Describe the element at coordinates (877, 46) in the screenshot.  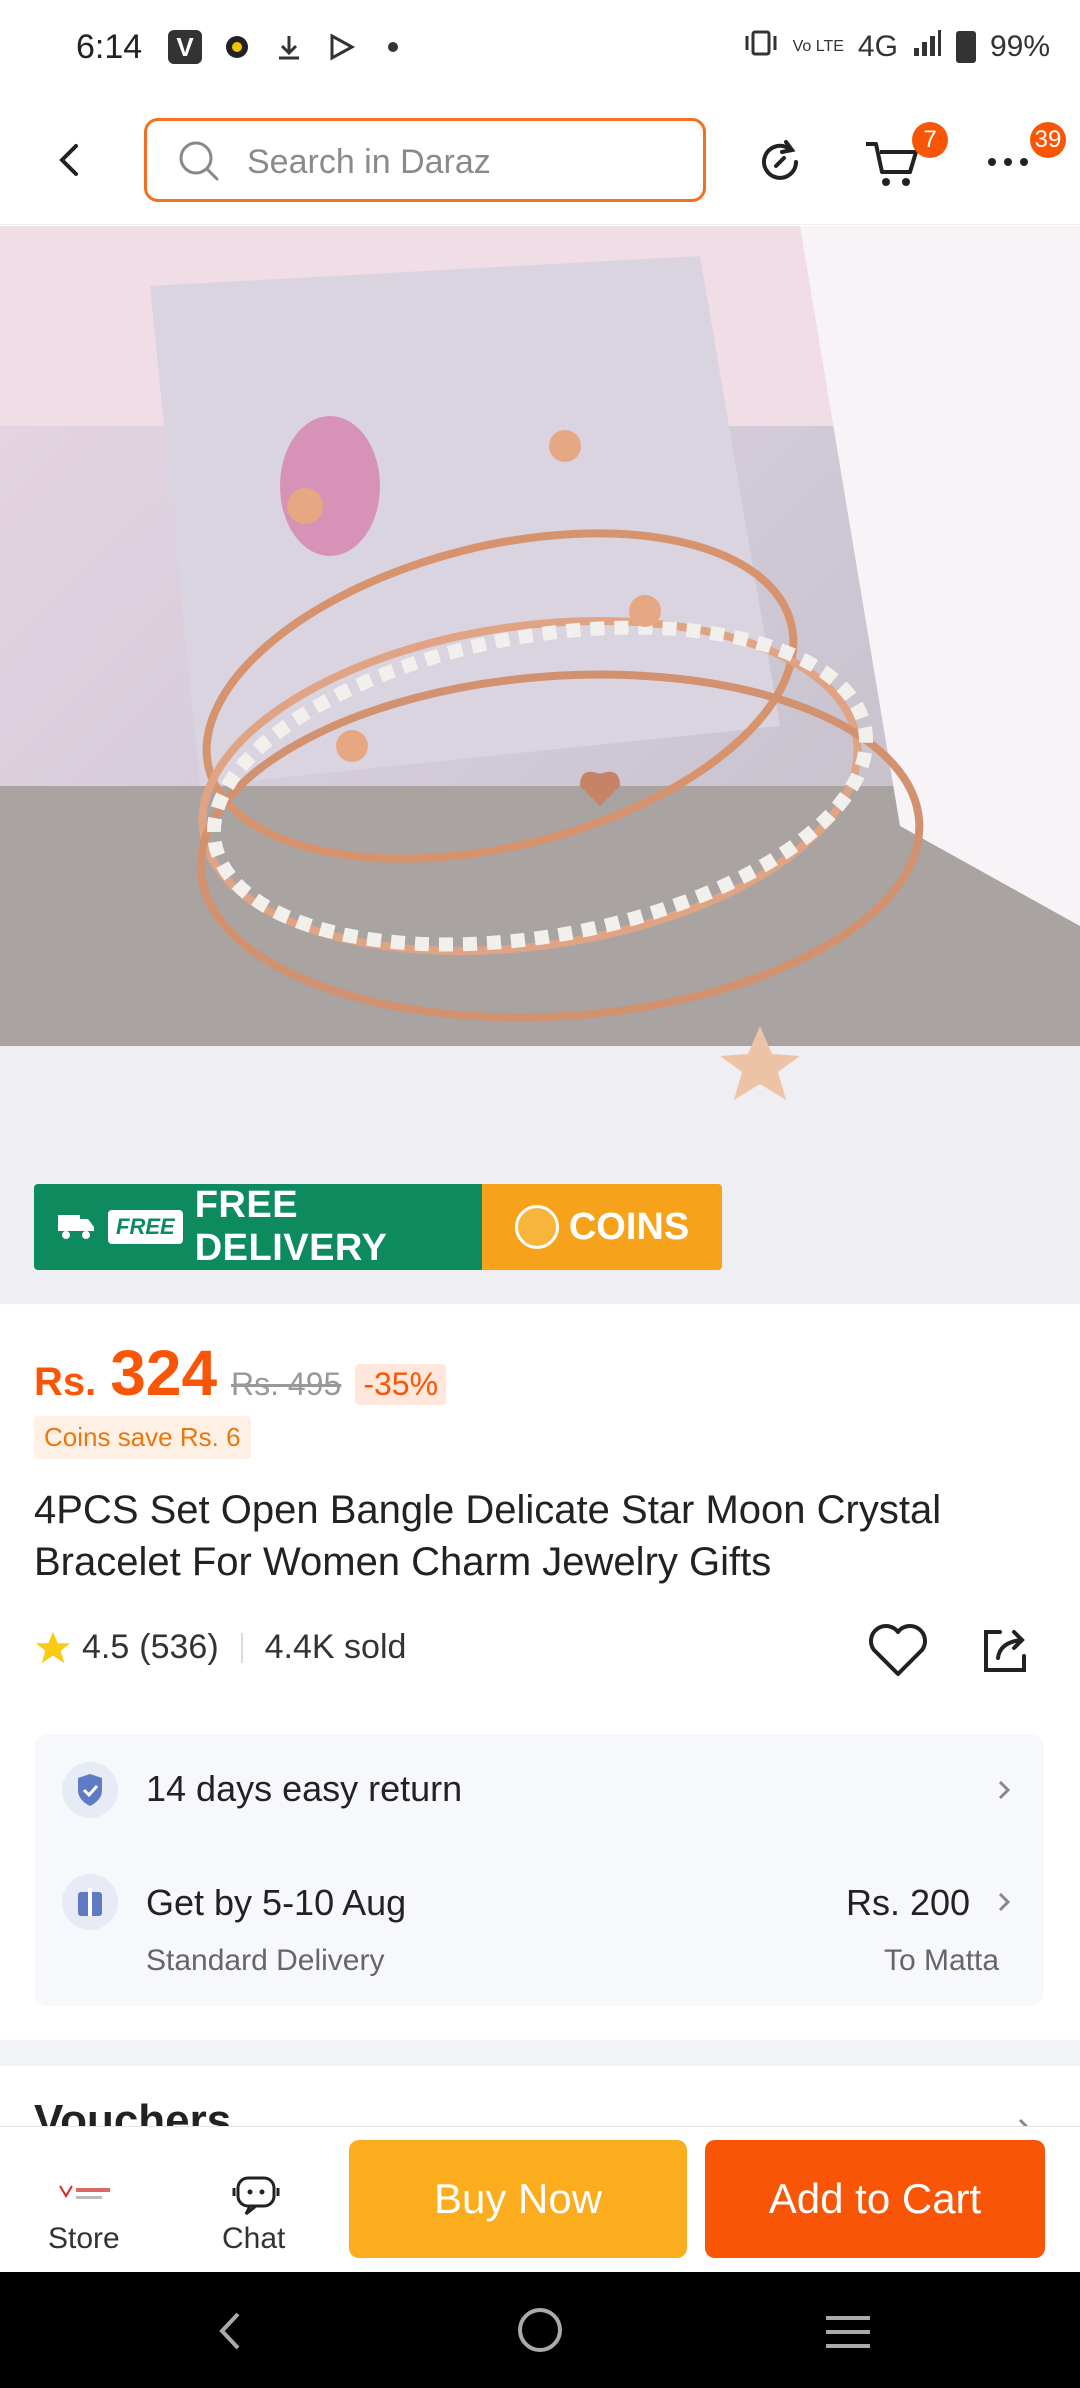
I see `network-label: 4G` at that location.